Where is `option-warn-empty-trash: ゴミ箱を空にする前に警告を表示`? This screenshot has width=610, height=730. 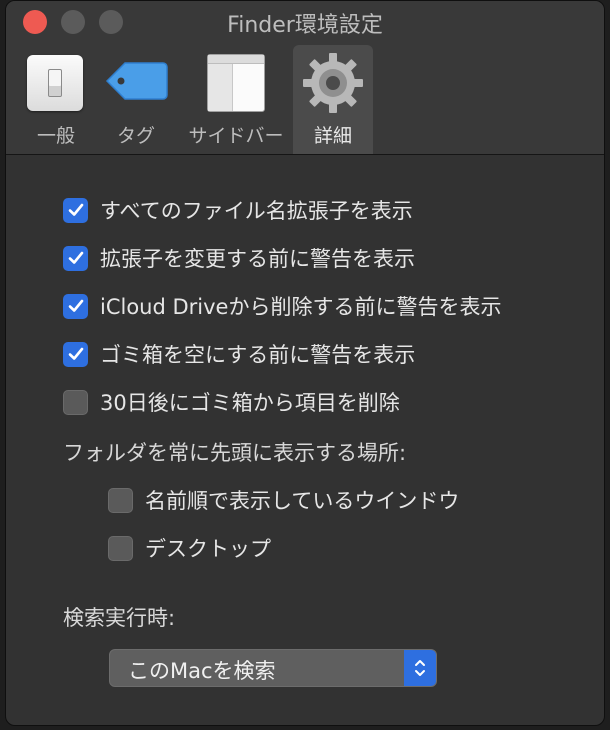 option-warn-empty-trash: ゴミ箱を空にする前に警告を表示 is located at coordinates (239, 354).